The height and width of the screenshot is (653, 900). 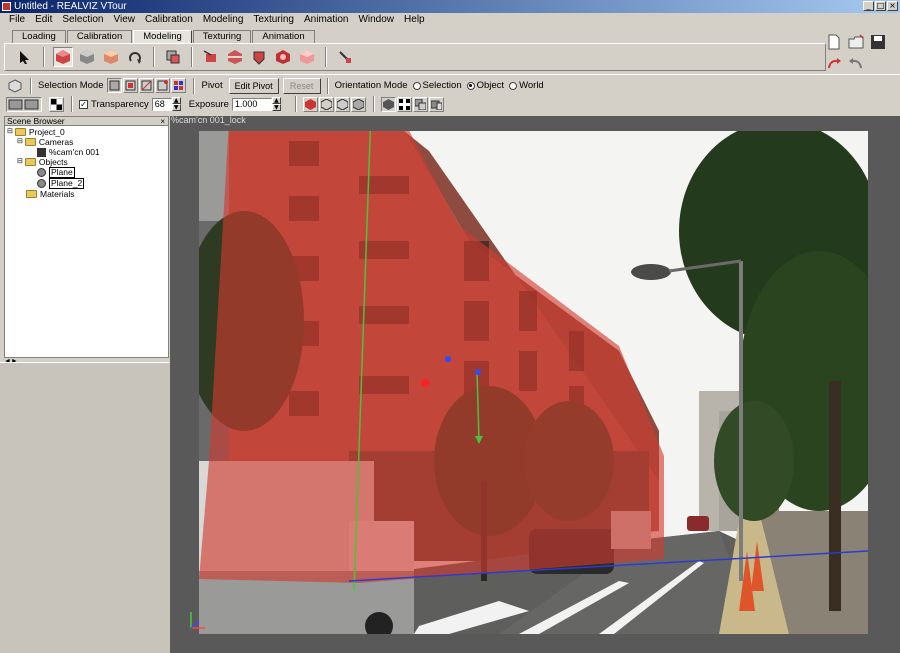 I want to click on cube-select-icon, so click(x=114, y=85).